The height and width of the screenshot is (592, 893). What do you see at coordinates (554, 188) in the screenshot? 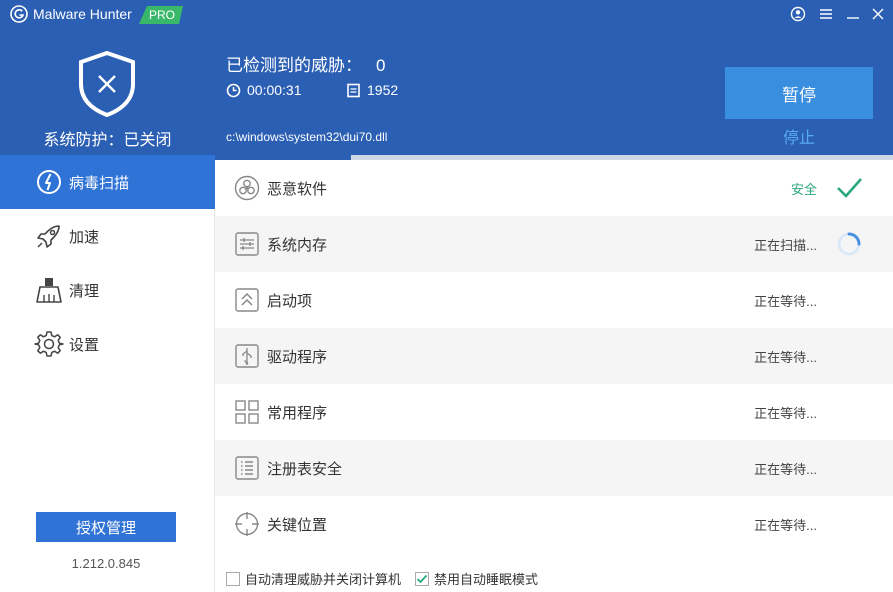
I see `scan-item-malware: 恶意软件 安全` at bounding box center [554, 188].